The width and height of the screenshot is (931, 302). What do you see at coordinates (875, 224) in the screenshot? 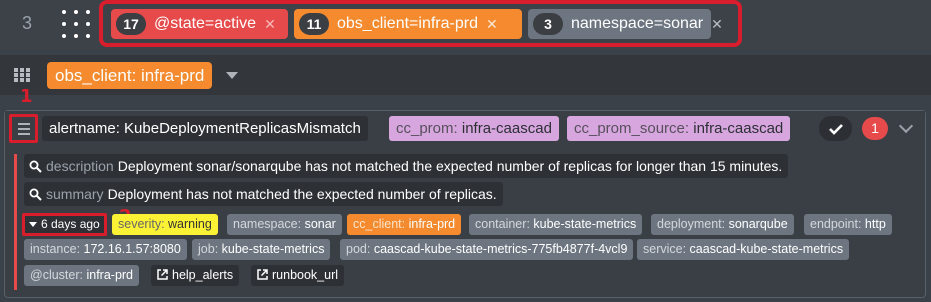
I see `label-value: http` at bounding box center [875, 224].